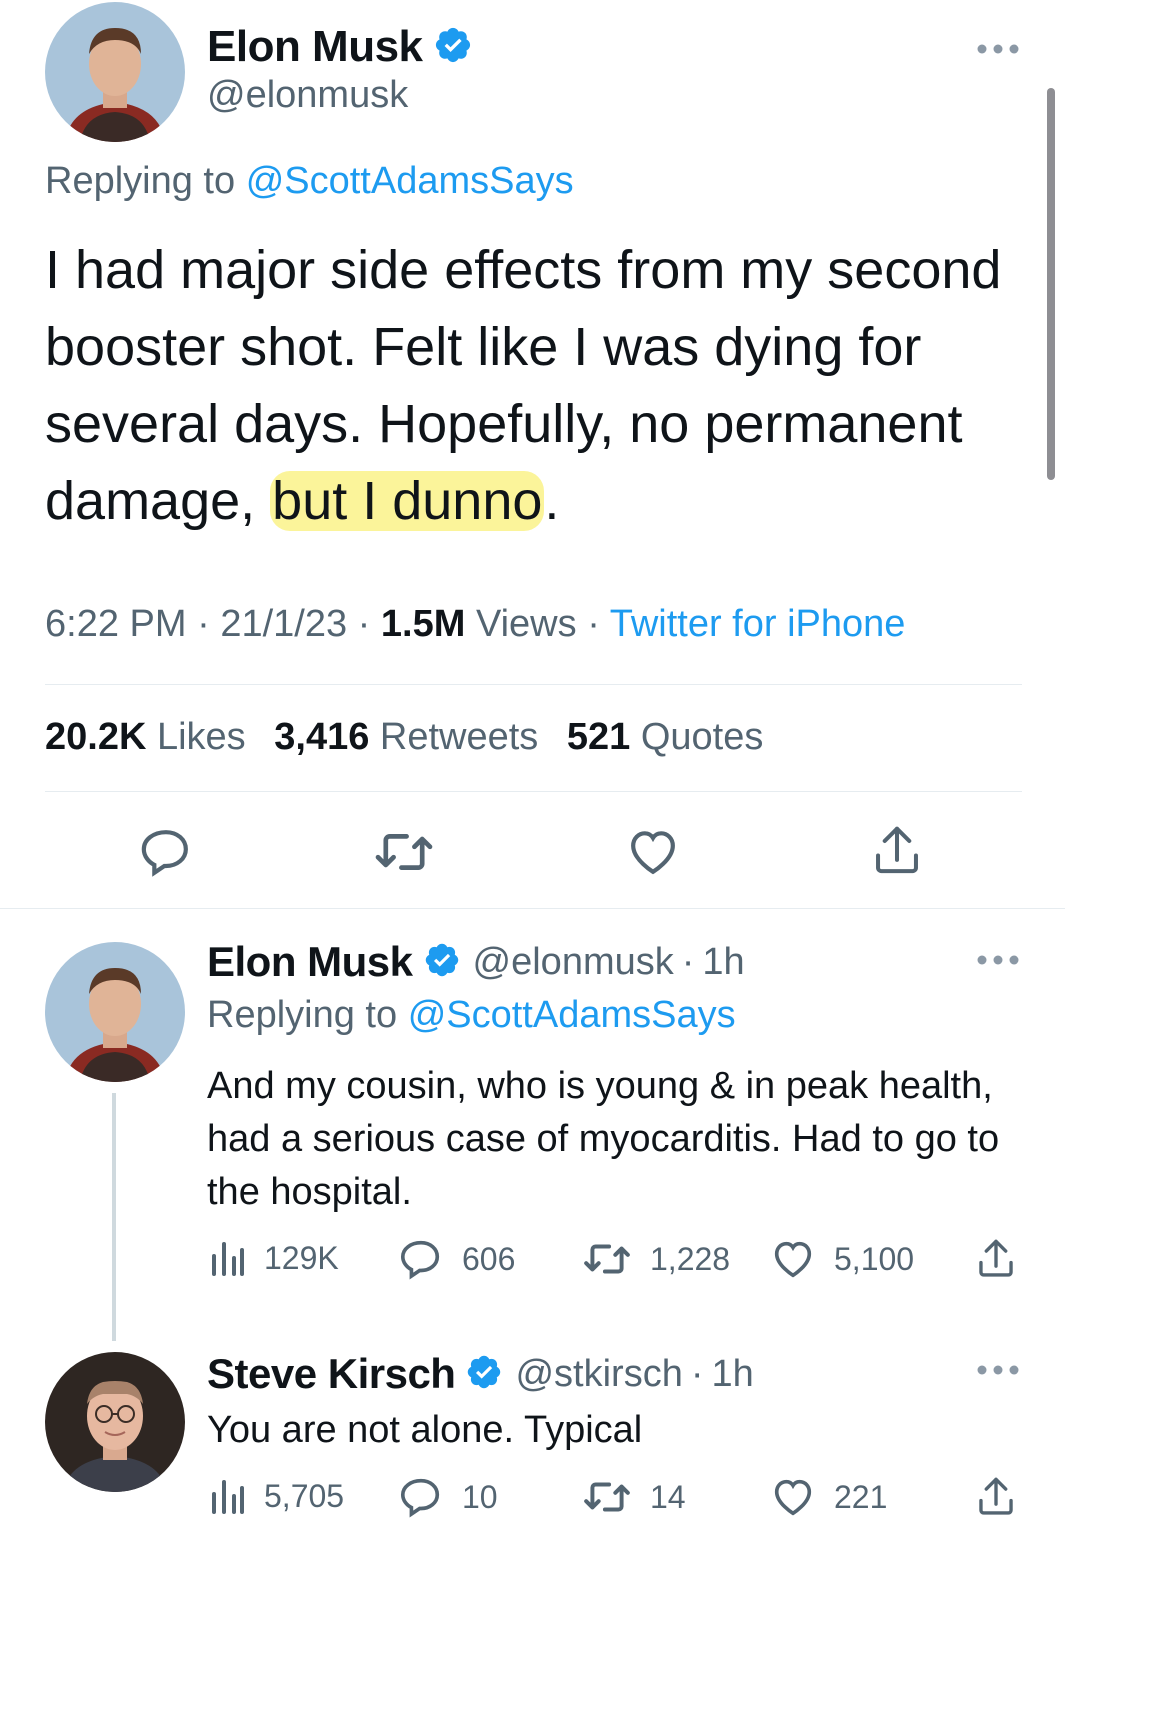 Image resolution: width=1170 pixels, height=1722 pixels. What do you see at coordinates (96, 737) in the screenshot?
I see `likes-count: 20.2K` at bounding box center [96, 737].